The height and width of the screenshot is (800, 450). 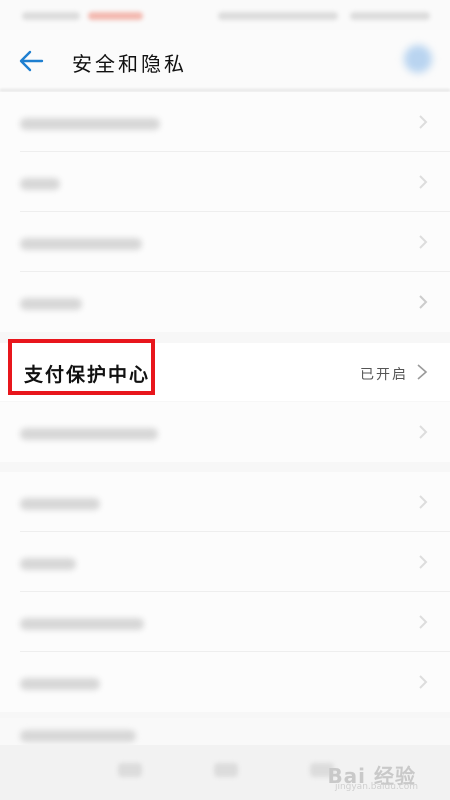 I want to click on highlight-annotation, so click(x=81, y=367).